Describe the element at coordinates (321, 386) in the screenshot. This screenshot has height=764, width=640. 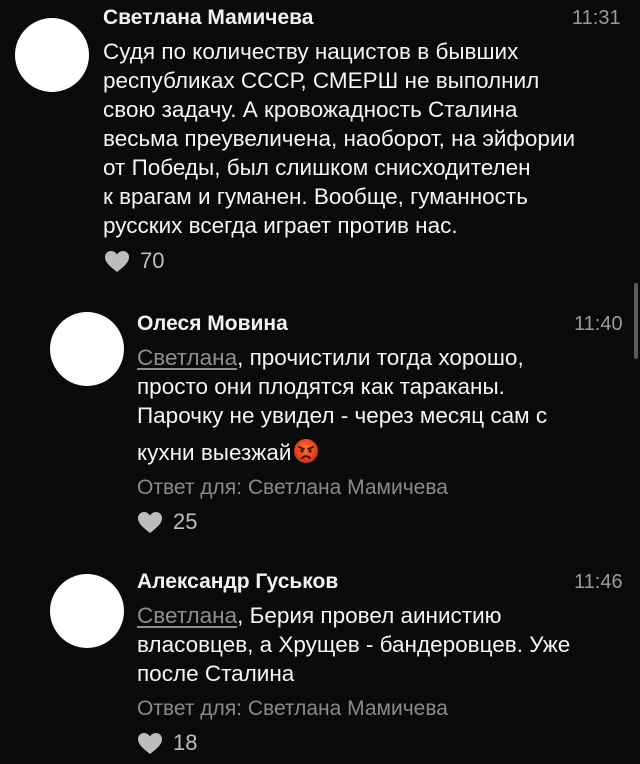
I see `comment-text-line: просто они плодятся как тараканы.` at that location.